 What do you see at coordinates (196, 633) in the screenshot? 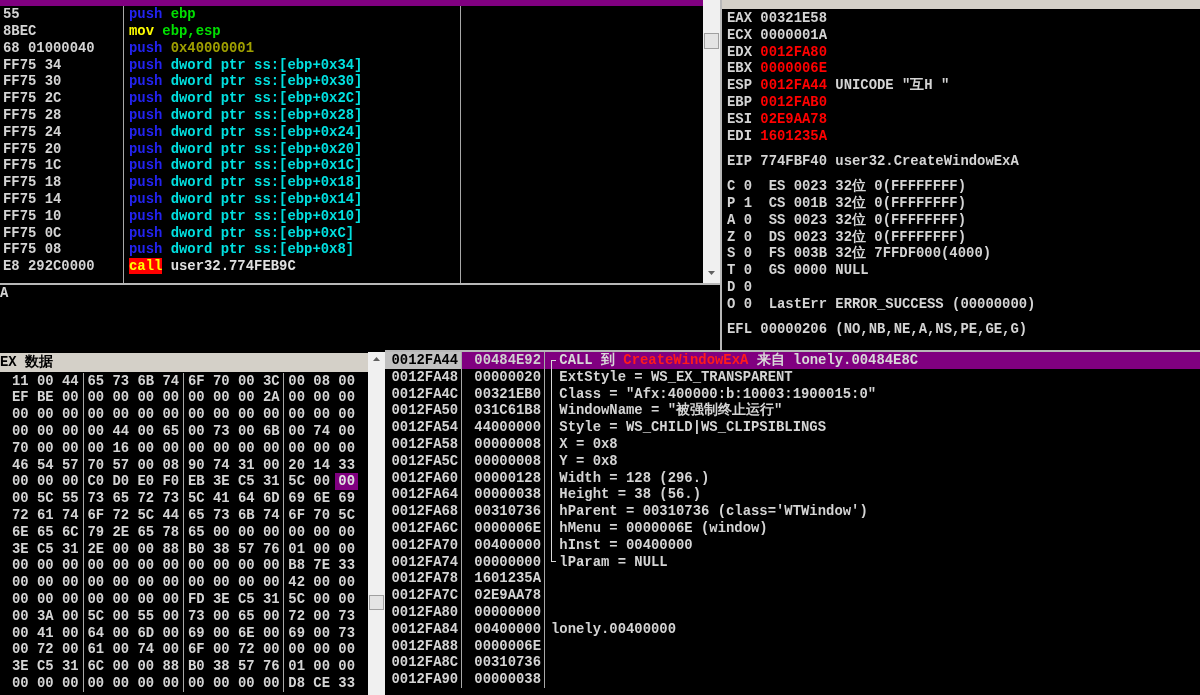
I see `hex-byte: 69` at bounding box center [196, 633].